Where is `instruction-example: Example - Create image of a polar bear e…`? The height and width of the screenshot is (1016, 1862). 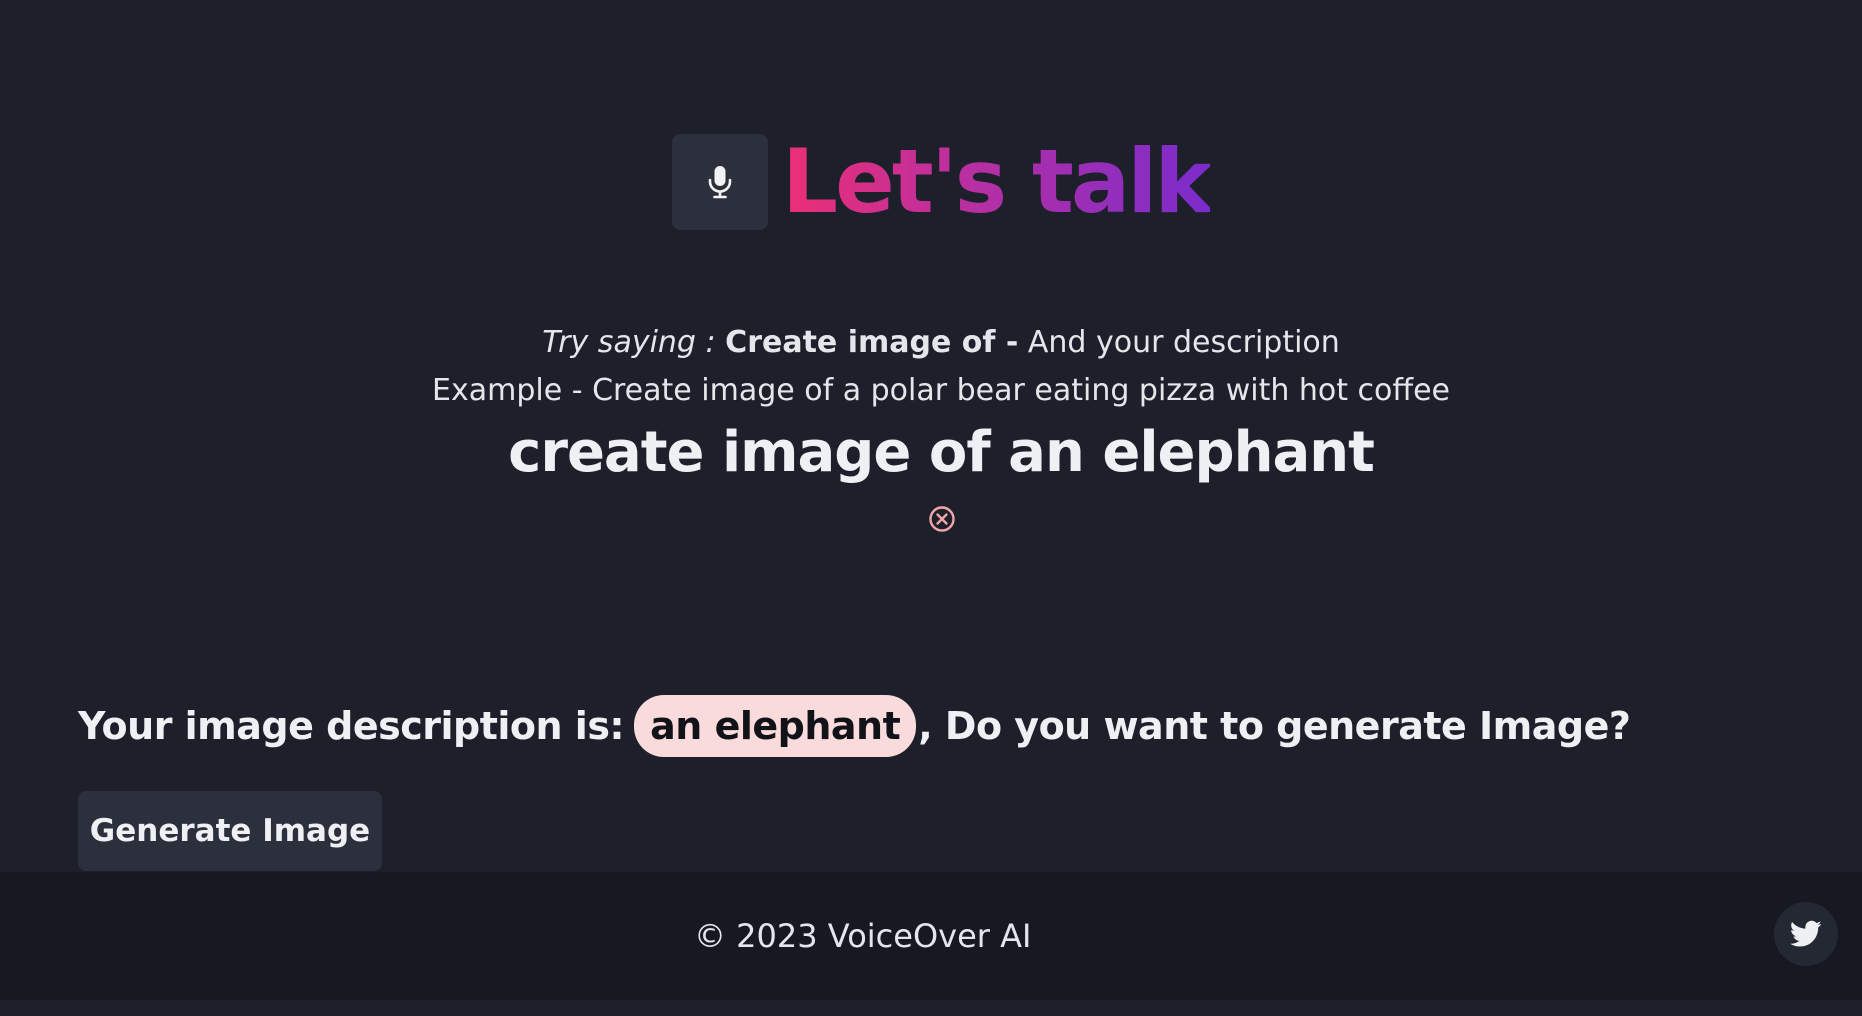
instruction-example: Example - Create image of a polar bear e… is located at coordinates (941, 390).